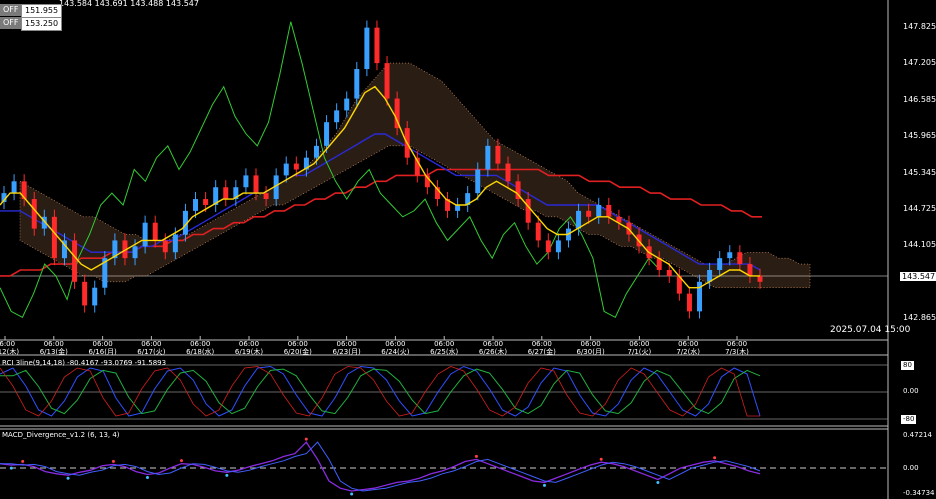  Describe the element at coordinates (129, 4) in the screenshot. I see `ohlc-readout: 143.584 143.691 143.488 143.547` at that location.